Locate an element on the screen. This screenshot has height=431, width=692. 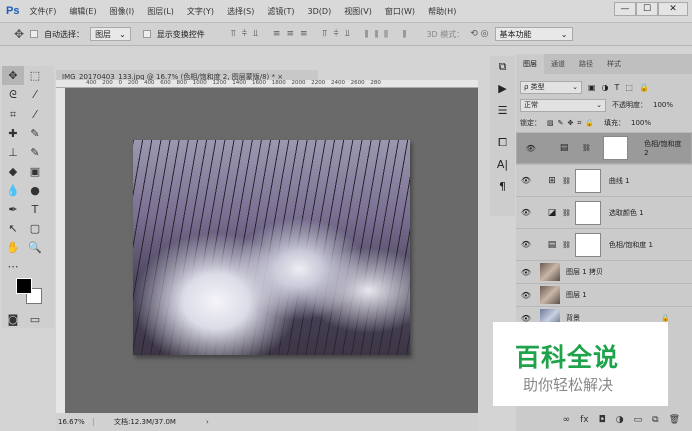
new-layer-icon: ⧉ is located at coordinates (655, 420).